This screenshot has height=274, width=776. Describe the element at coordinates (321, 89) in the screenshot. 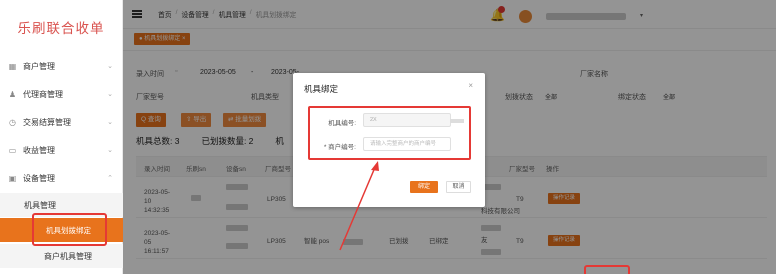

I see `dialog-title: 机具绑定` at that location.